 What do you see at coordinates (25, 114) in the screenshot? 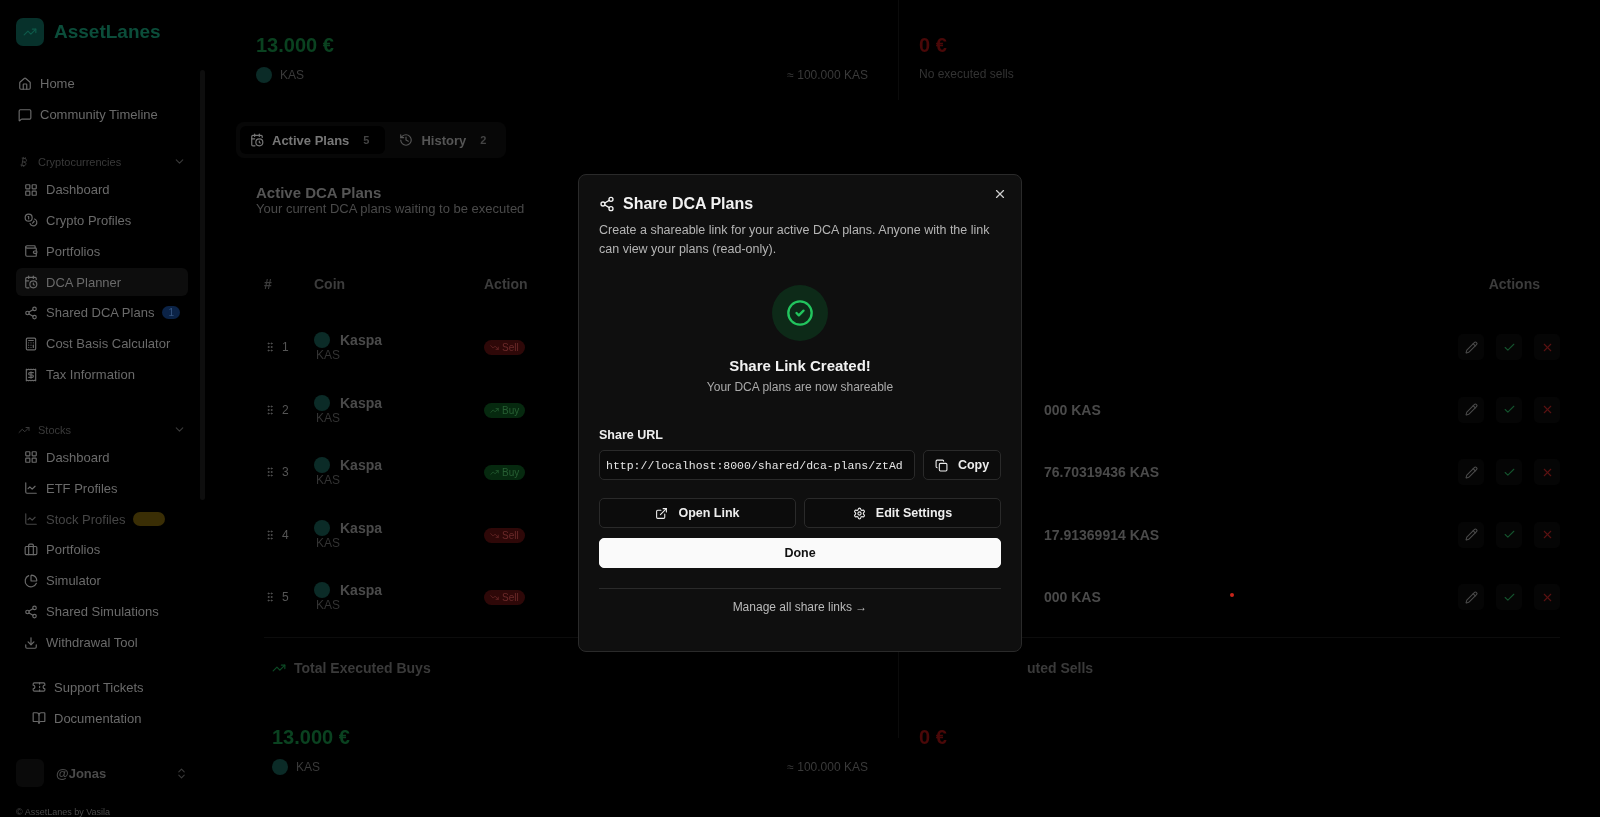
I see `chat-icon` at bounding box center [25, 114].